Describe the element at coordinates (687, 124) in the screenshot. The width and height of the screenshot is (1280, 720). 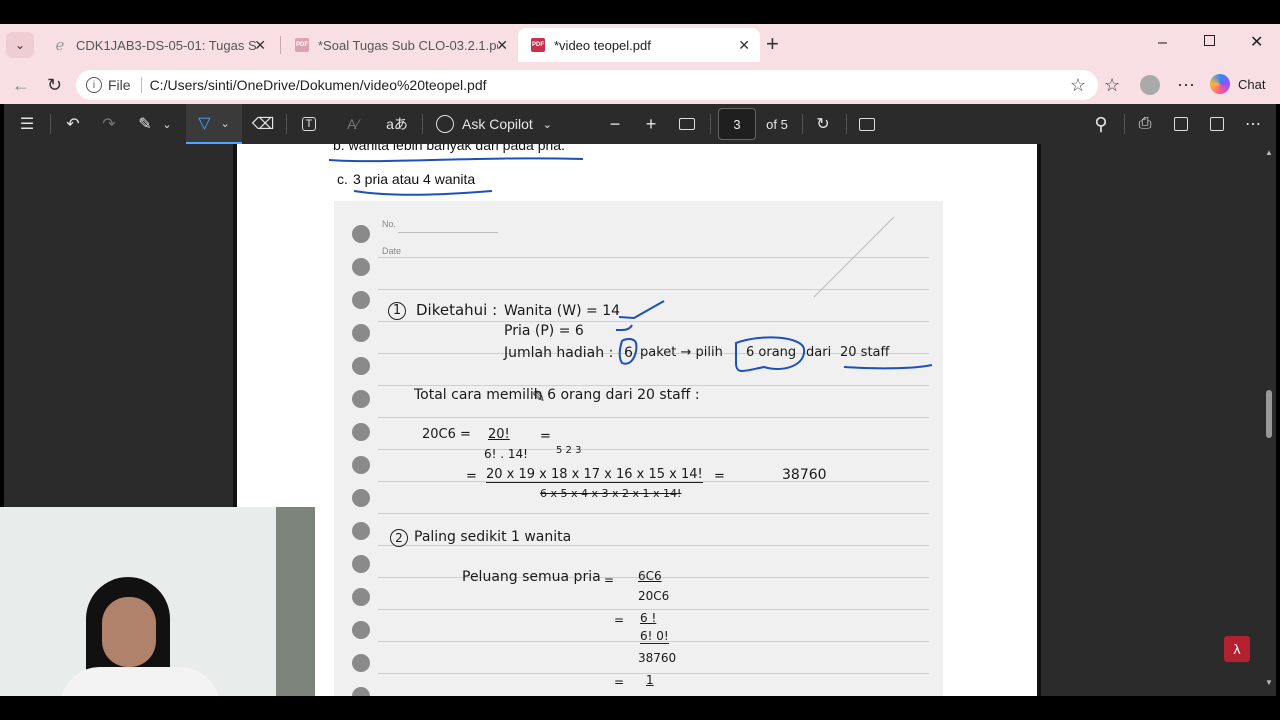
I see `fit-page-icon` at that location.